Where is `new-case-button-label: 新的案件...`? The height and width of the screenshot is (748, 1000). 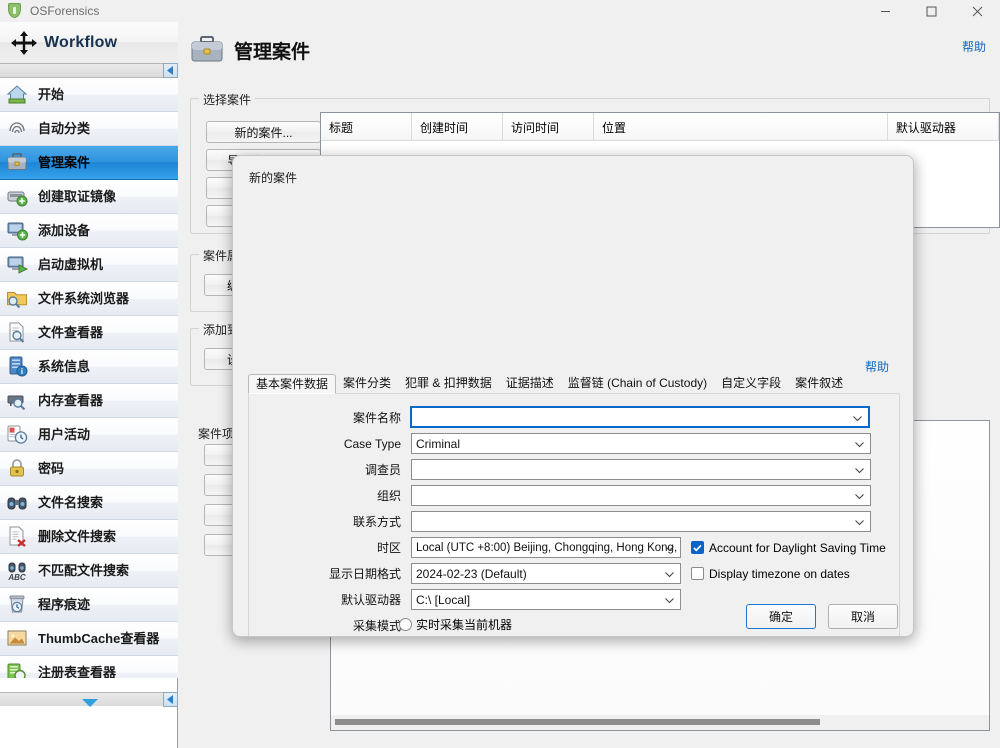 new-case-button-label: 新的案件... is located at coordinates (263, 132).